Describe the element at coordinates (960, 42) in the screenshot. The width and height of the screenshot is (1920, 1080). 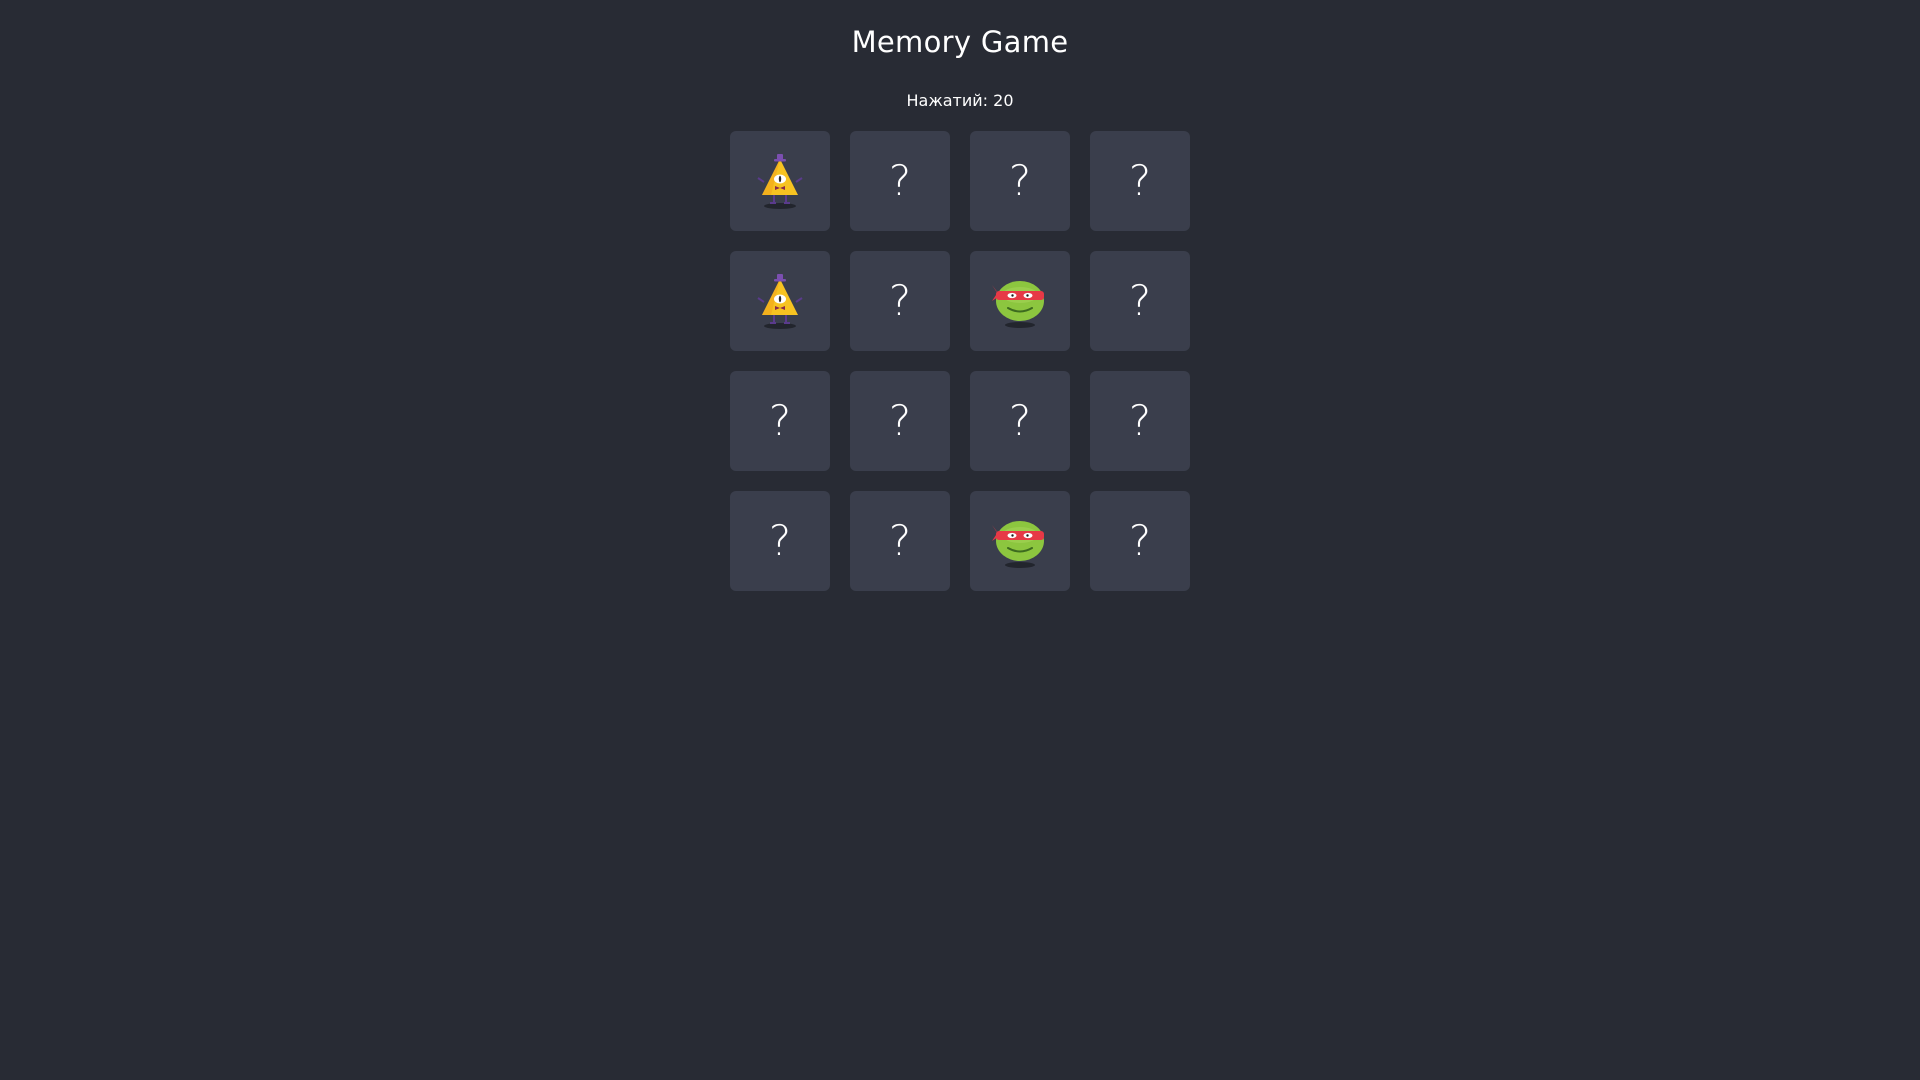
I see `page-title: Memory Game` at that location.